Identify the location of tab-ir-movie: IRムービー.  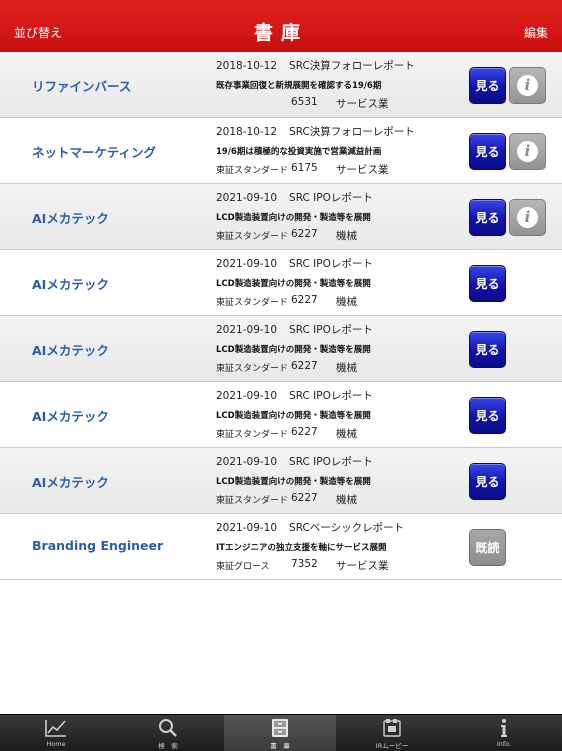
(392, 733).